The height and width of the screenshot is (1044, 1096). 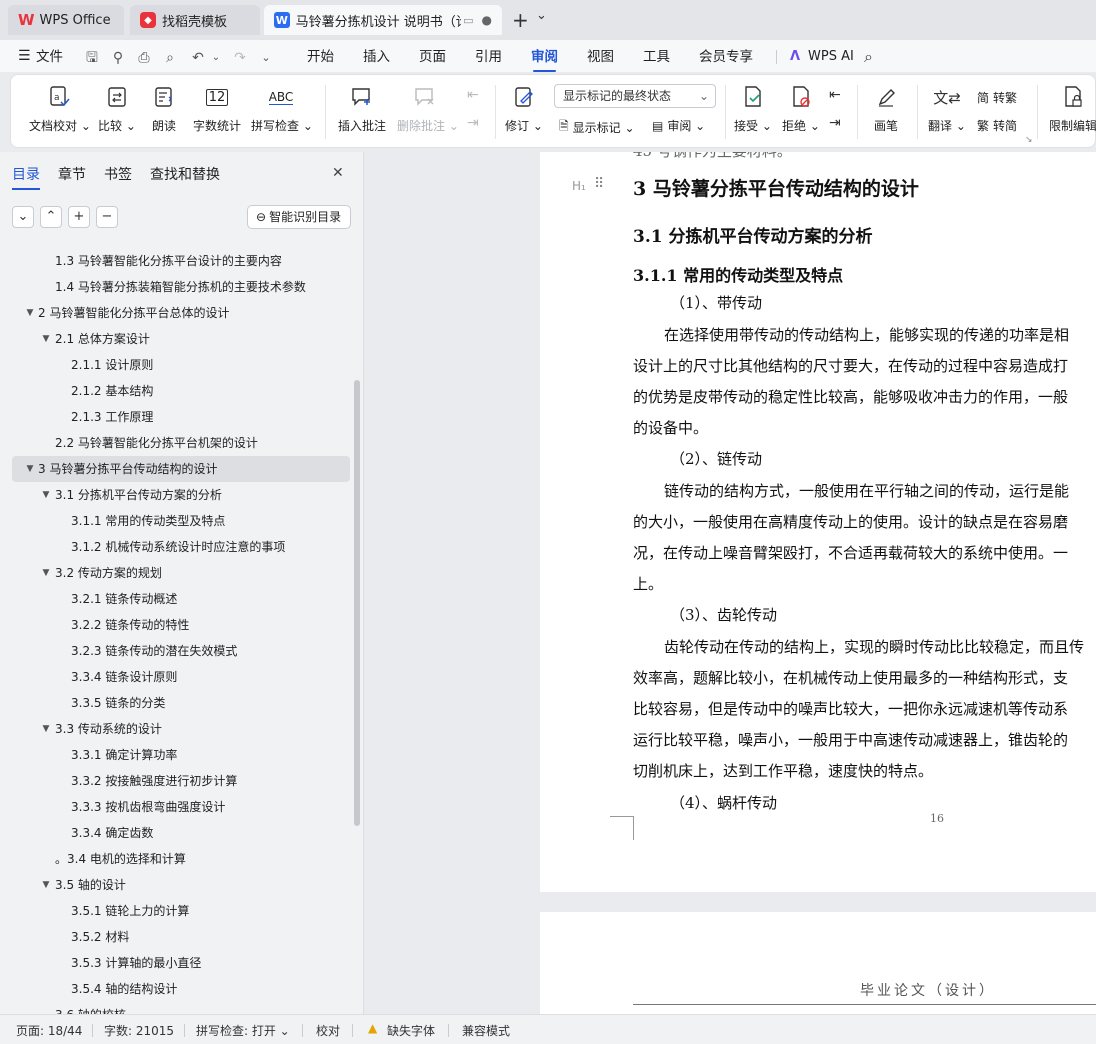 What do you see at coordinates (139, 1030) in the screenshot?
I see `word-count-indicator: 字数: 21015` at bounding box center [139, 1030].